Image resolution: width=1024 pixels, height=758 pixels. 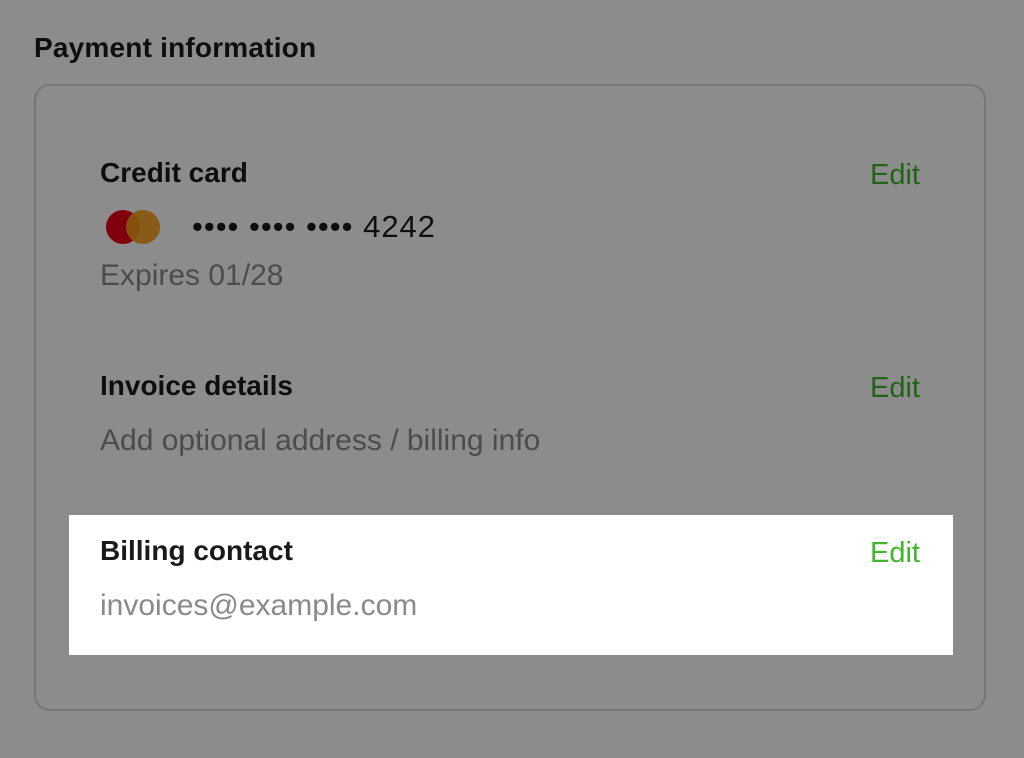 What do you see at coordinates (895, 388) in the screenshot?
I see `invoice-details-edit-link: Edit` at bounding box center [895, 388].